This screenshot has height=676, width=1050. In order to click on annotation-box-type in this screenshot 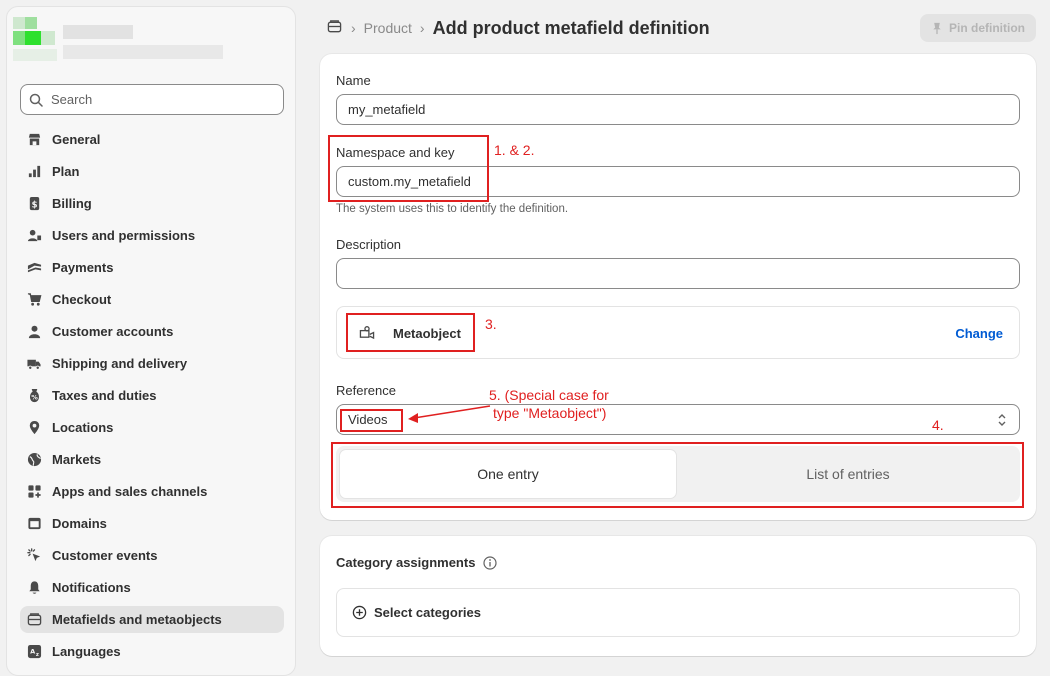, I will do `click(410, 332)`.